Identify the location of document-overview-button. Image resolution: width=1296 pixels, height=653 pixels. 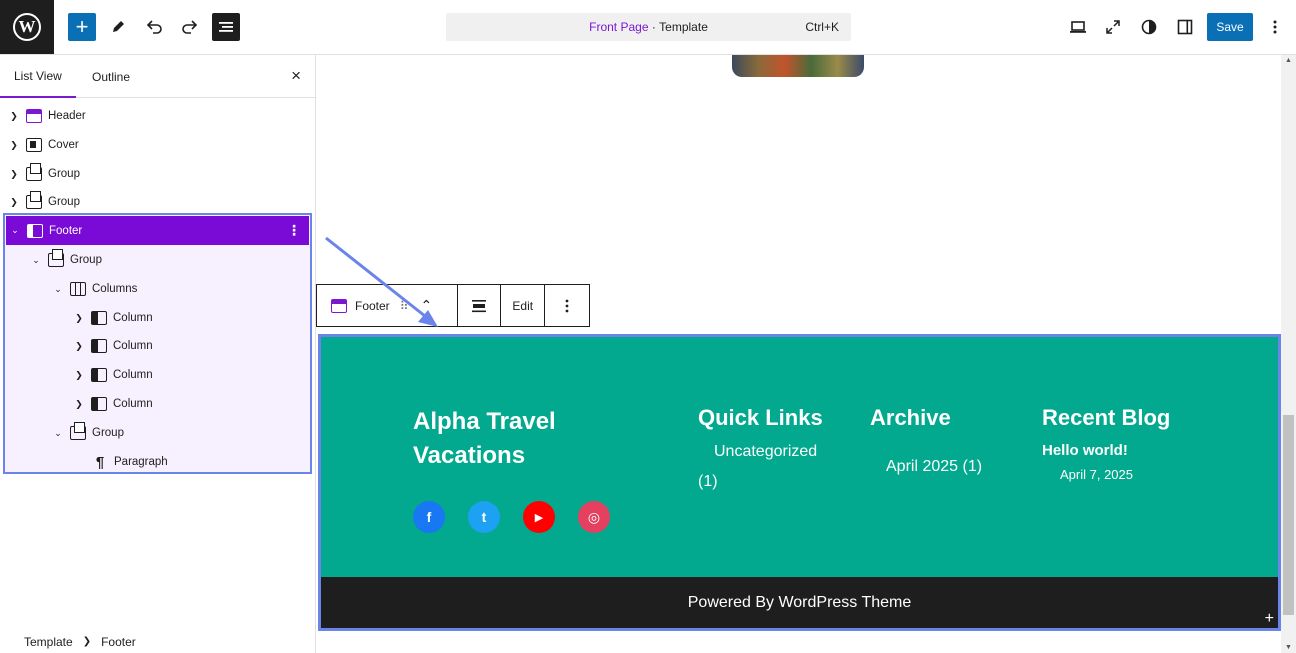
(226, 27).